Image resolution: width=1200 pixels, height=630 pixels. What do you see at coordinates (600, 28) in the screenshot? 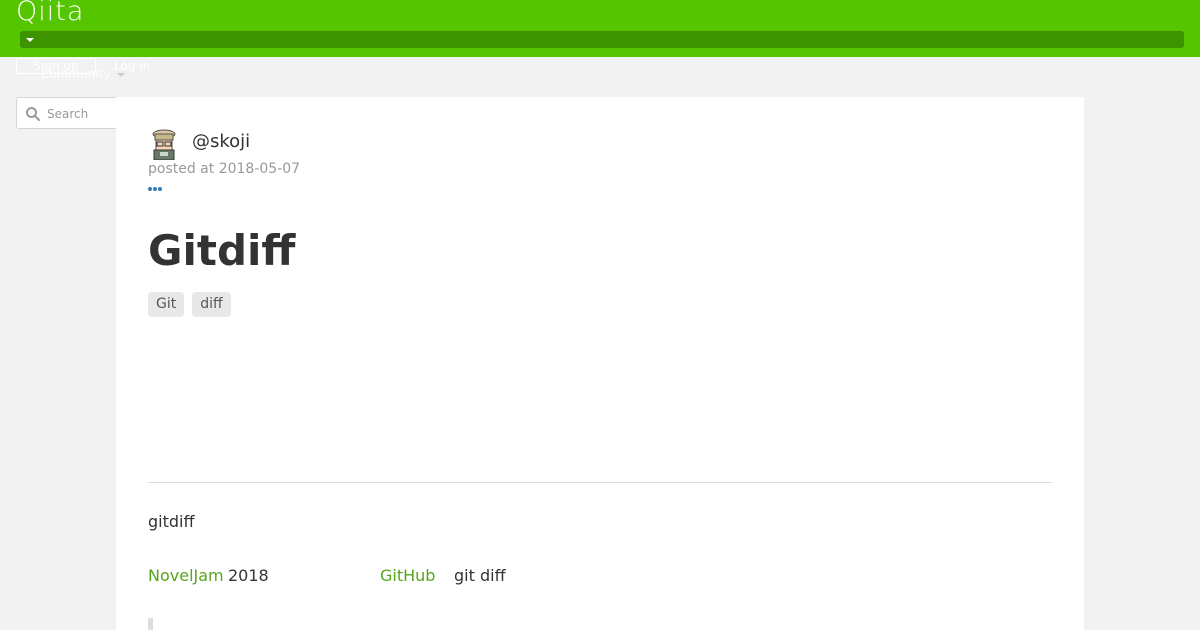
I see `global-header: Qiita` at bounding box center [600, 28].